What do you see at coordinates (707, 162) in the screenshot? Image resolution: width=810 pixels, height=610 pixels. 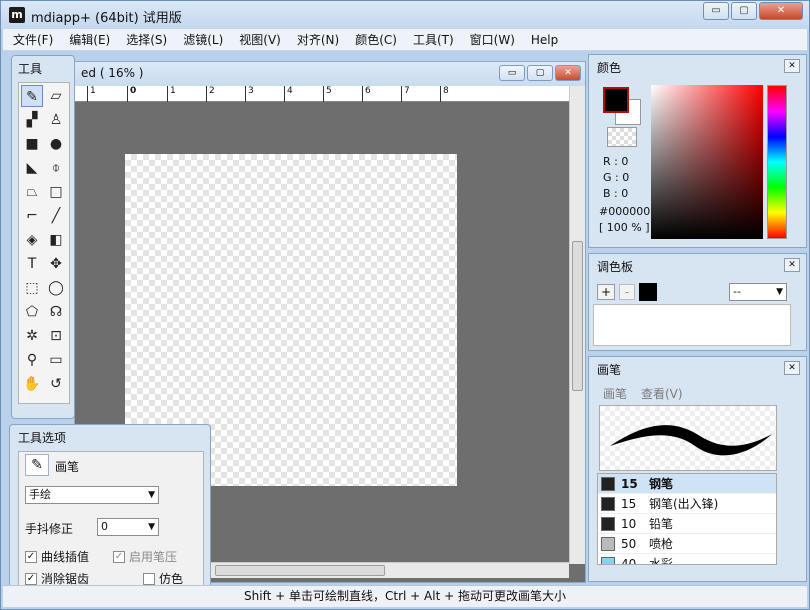 I see `saturation-value-picker` at bounding box center [707, 162].